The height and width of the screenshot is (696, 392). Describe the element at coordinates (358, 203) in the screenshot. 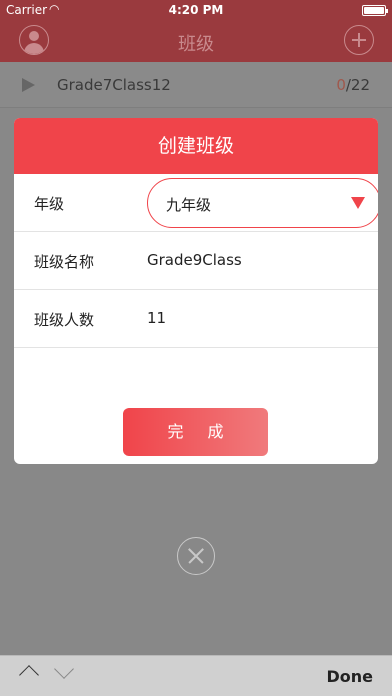

I see `dropdown-arrow-icon` at that location.